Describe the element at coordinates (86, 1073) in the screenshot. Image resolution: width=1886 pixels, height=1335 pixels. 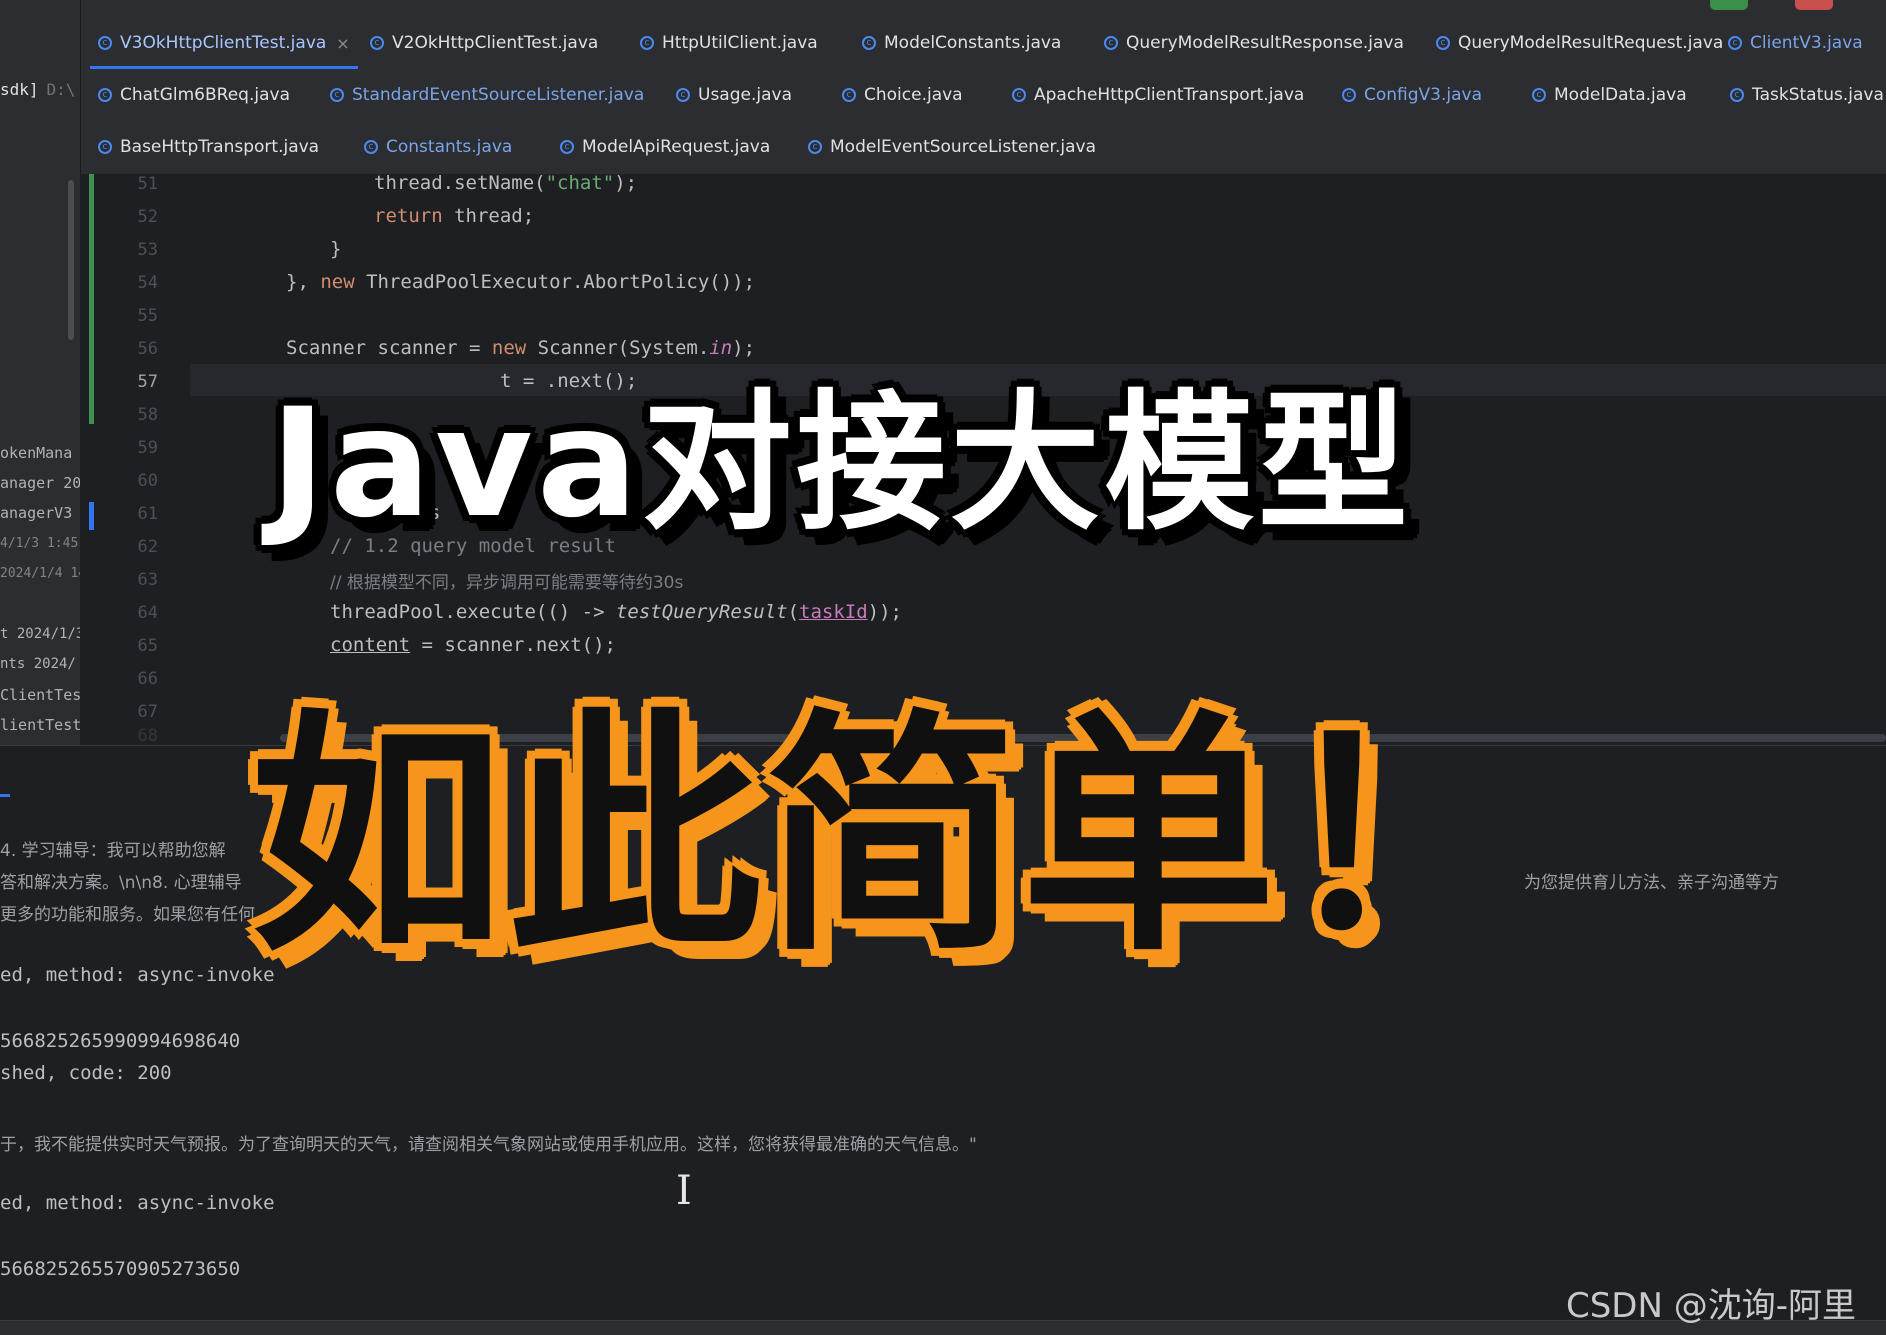
I see `console-line: shed, code: 200` at that location.